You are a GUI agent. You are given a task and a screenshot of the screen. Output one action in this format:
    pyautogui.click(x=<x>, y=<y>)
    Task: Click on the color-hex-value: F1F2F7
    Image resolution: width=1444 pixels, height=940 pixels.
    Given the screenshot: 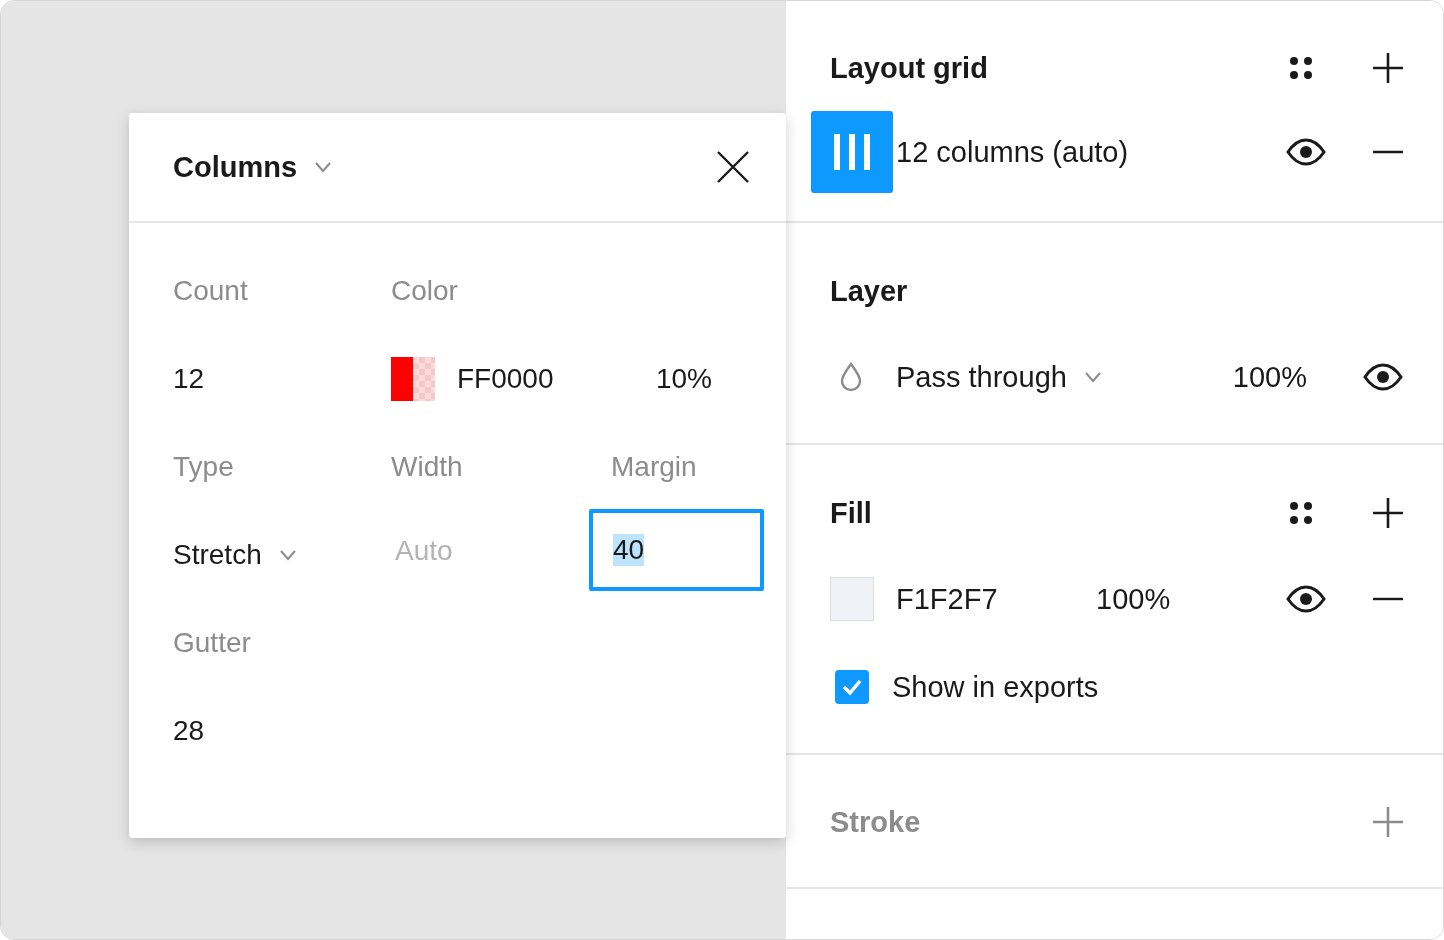 What is the action you would take?
    pyautogui.click(x=996, y=599)
    